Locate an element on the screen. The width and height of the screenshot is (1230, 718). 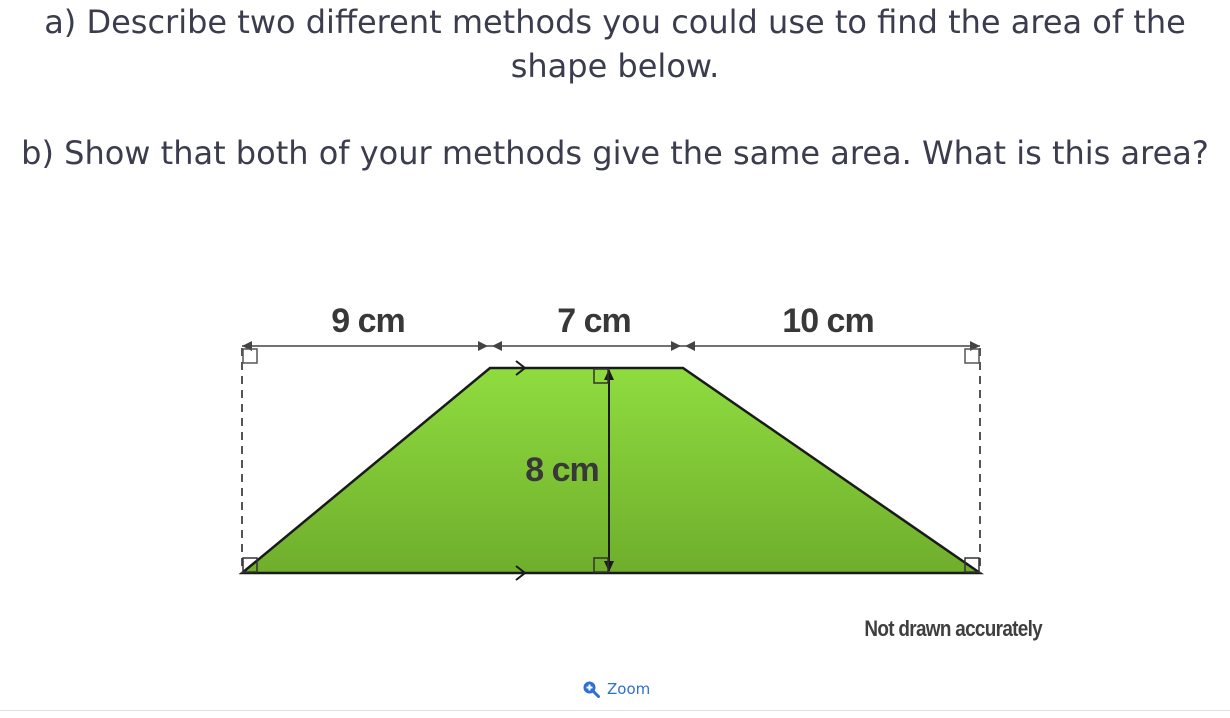
bottom-divider is located at coordinates (615, 710).